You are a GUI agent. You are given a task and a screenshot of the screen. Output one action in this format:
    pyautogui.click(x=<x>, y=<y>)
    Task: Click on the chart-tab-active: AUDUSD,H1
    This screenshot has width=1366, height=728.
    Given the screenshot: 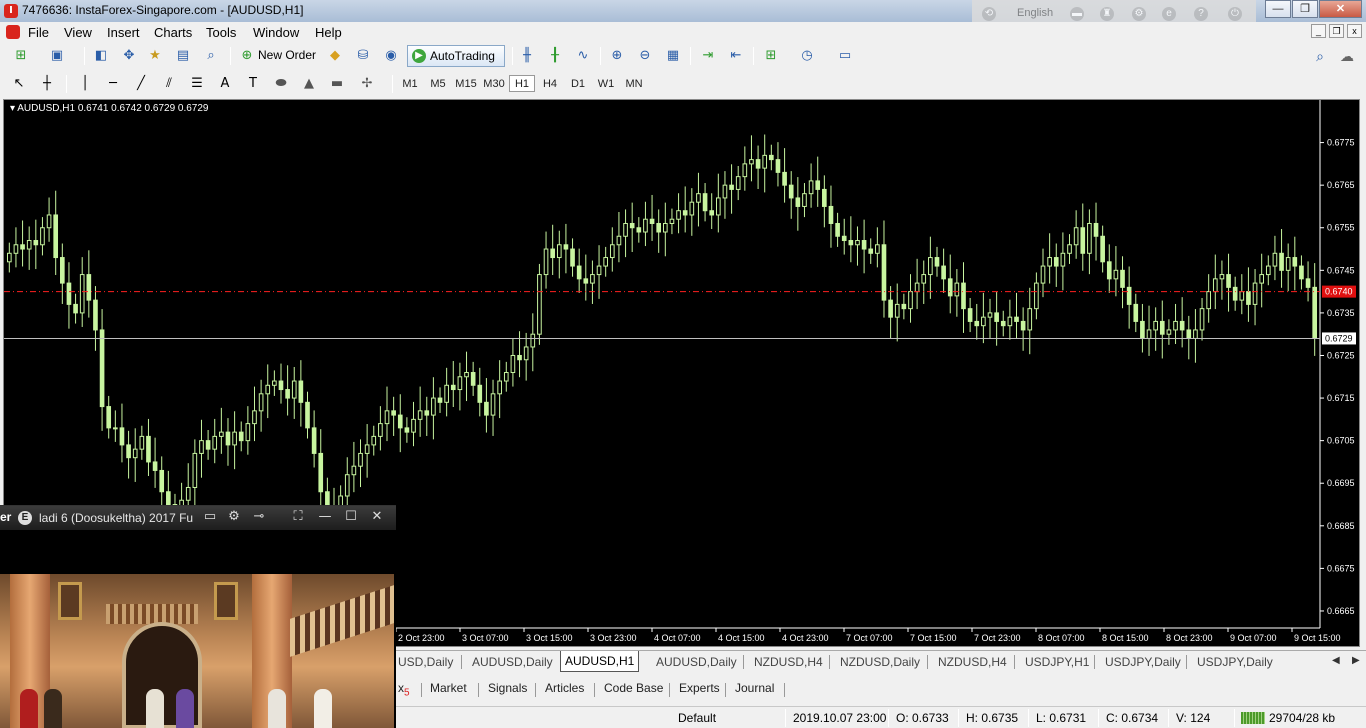 What is the action you would take?
    pyautogui.click(x=600, y=661)
    